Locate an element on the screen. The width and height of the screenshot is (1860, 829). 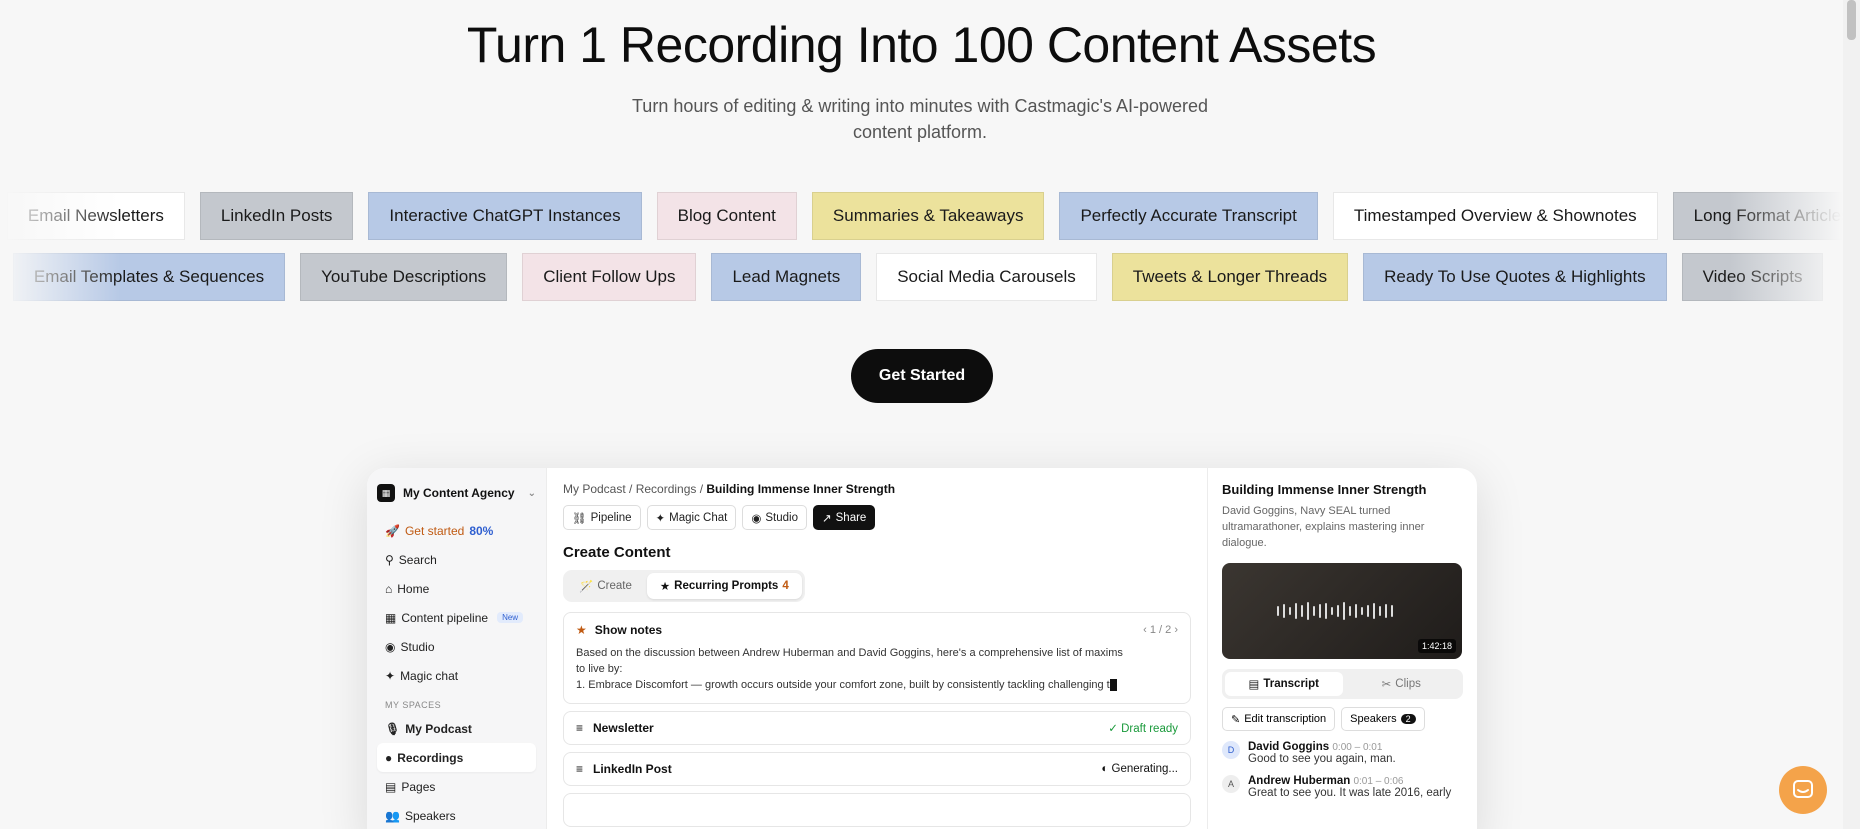
tab-label: Transcript is located at coordinates (1291, 684).